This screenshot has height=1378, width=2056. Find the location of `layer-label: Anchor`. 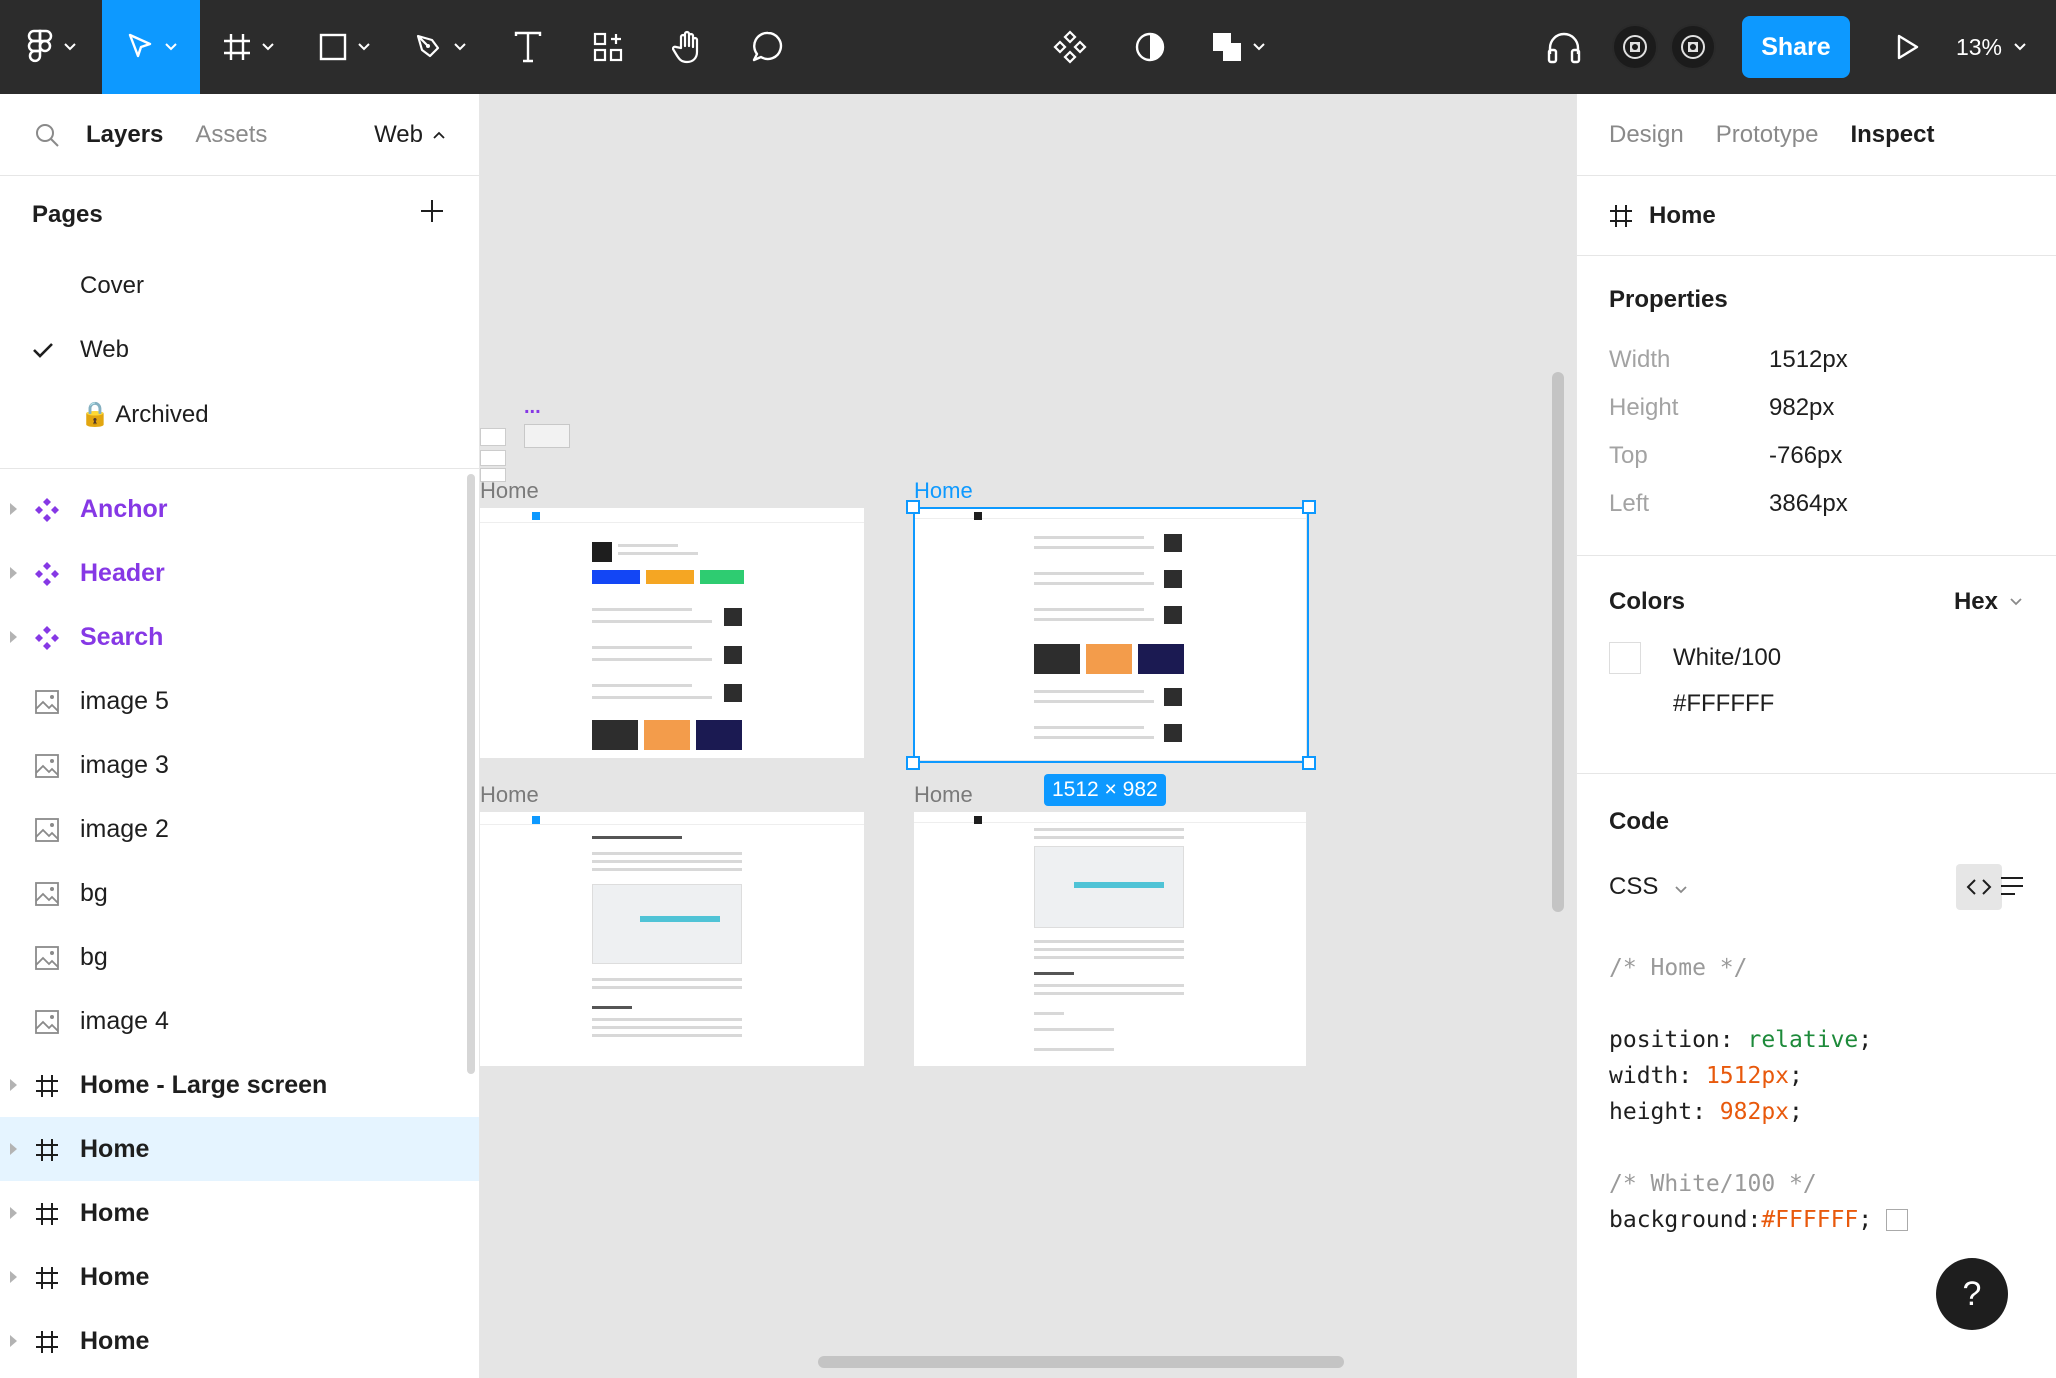

layer-label: Anchor is located at coordinates (124, 508).